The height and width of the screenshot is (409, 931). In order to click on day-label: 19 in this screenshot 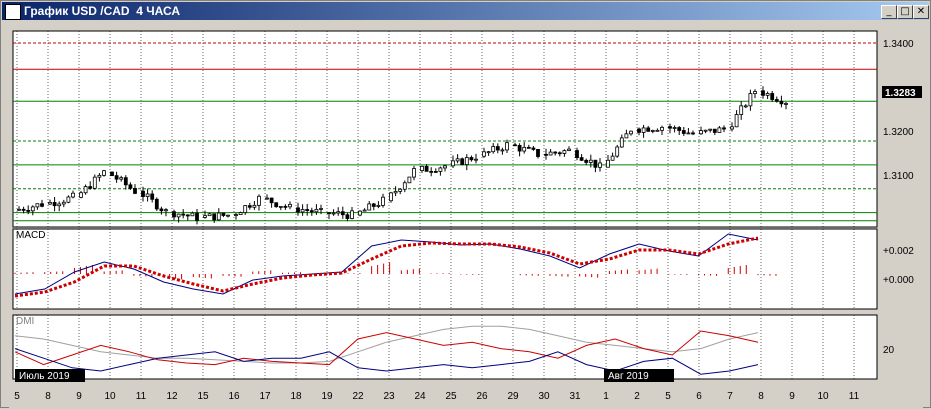, I will do `click(327, 396)`.